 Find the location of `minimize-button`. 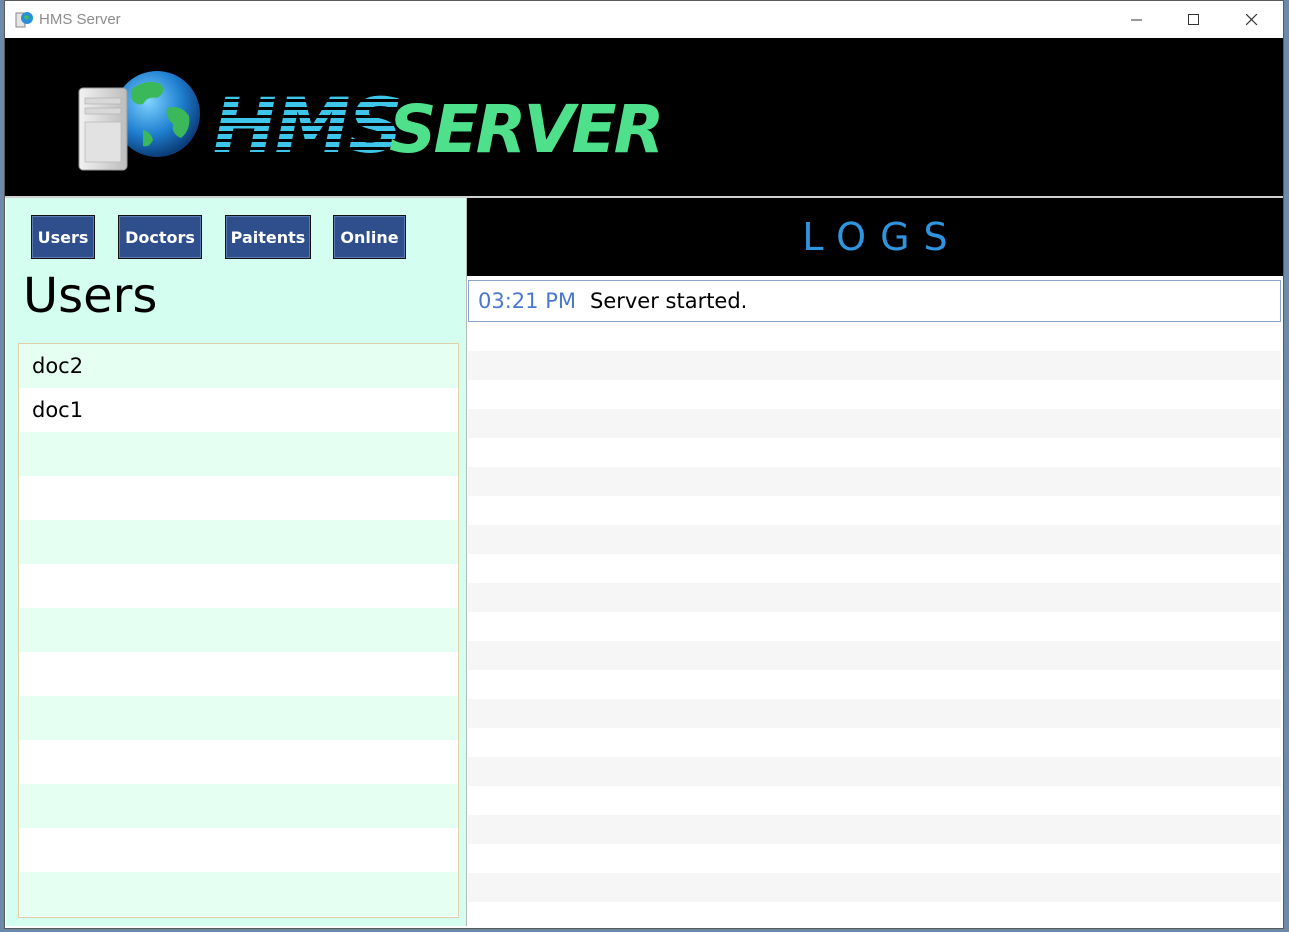

minimize-button is located at coordinates (1137, 19).